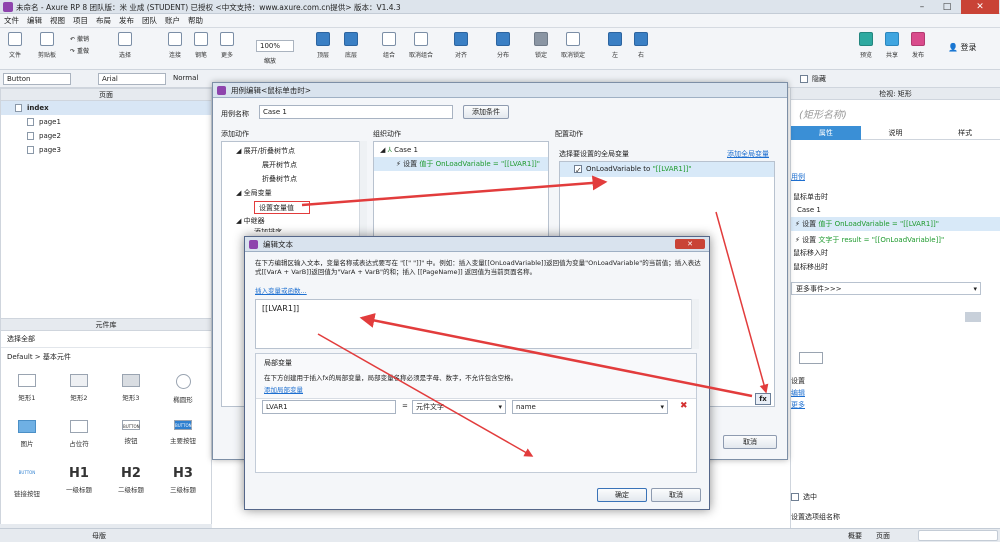 The height and width of the screenshot is (542, 1000). What do you see at coordinates (283, 389) in the screenshot?
I see `add-local-var-link: 添加局部变量` at bounding box center [283, 389].